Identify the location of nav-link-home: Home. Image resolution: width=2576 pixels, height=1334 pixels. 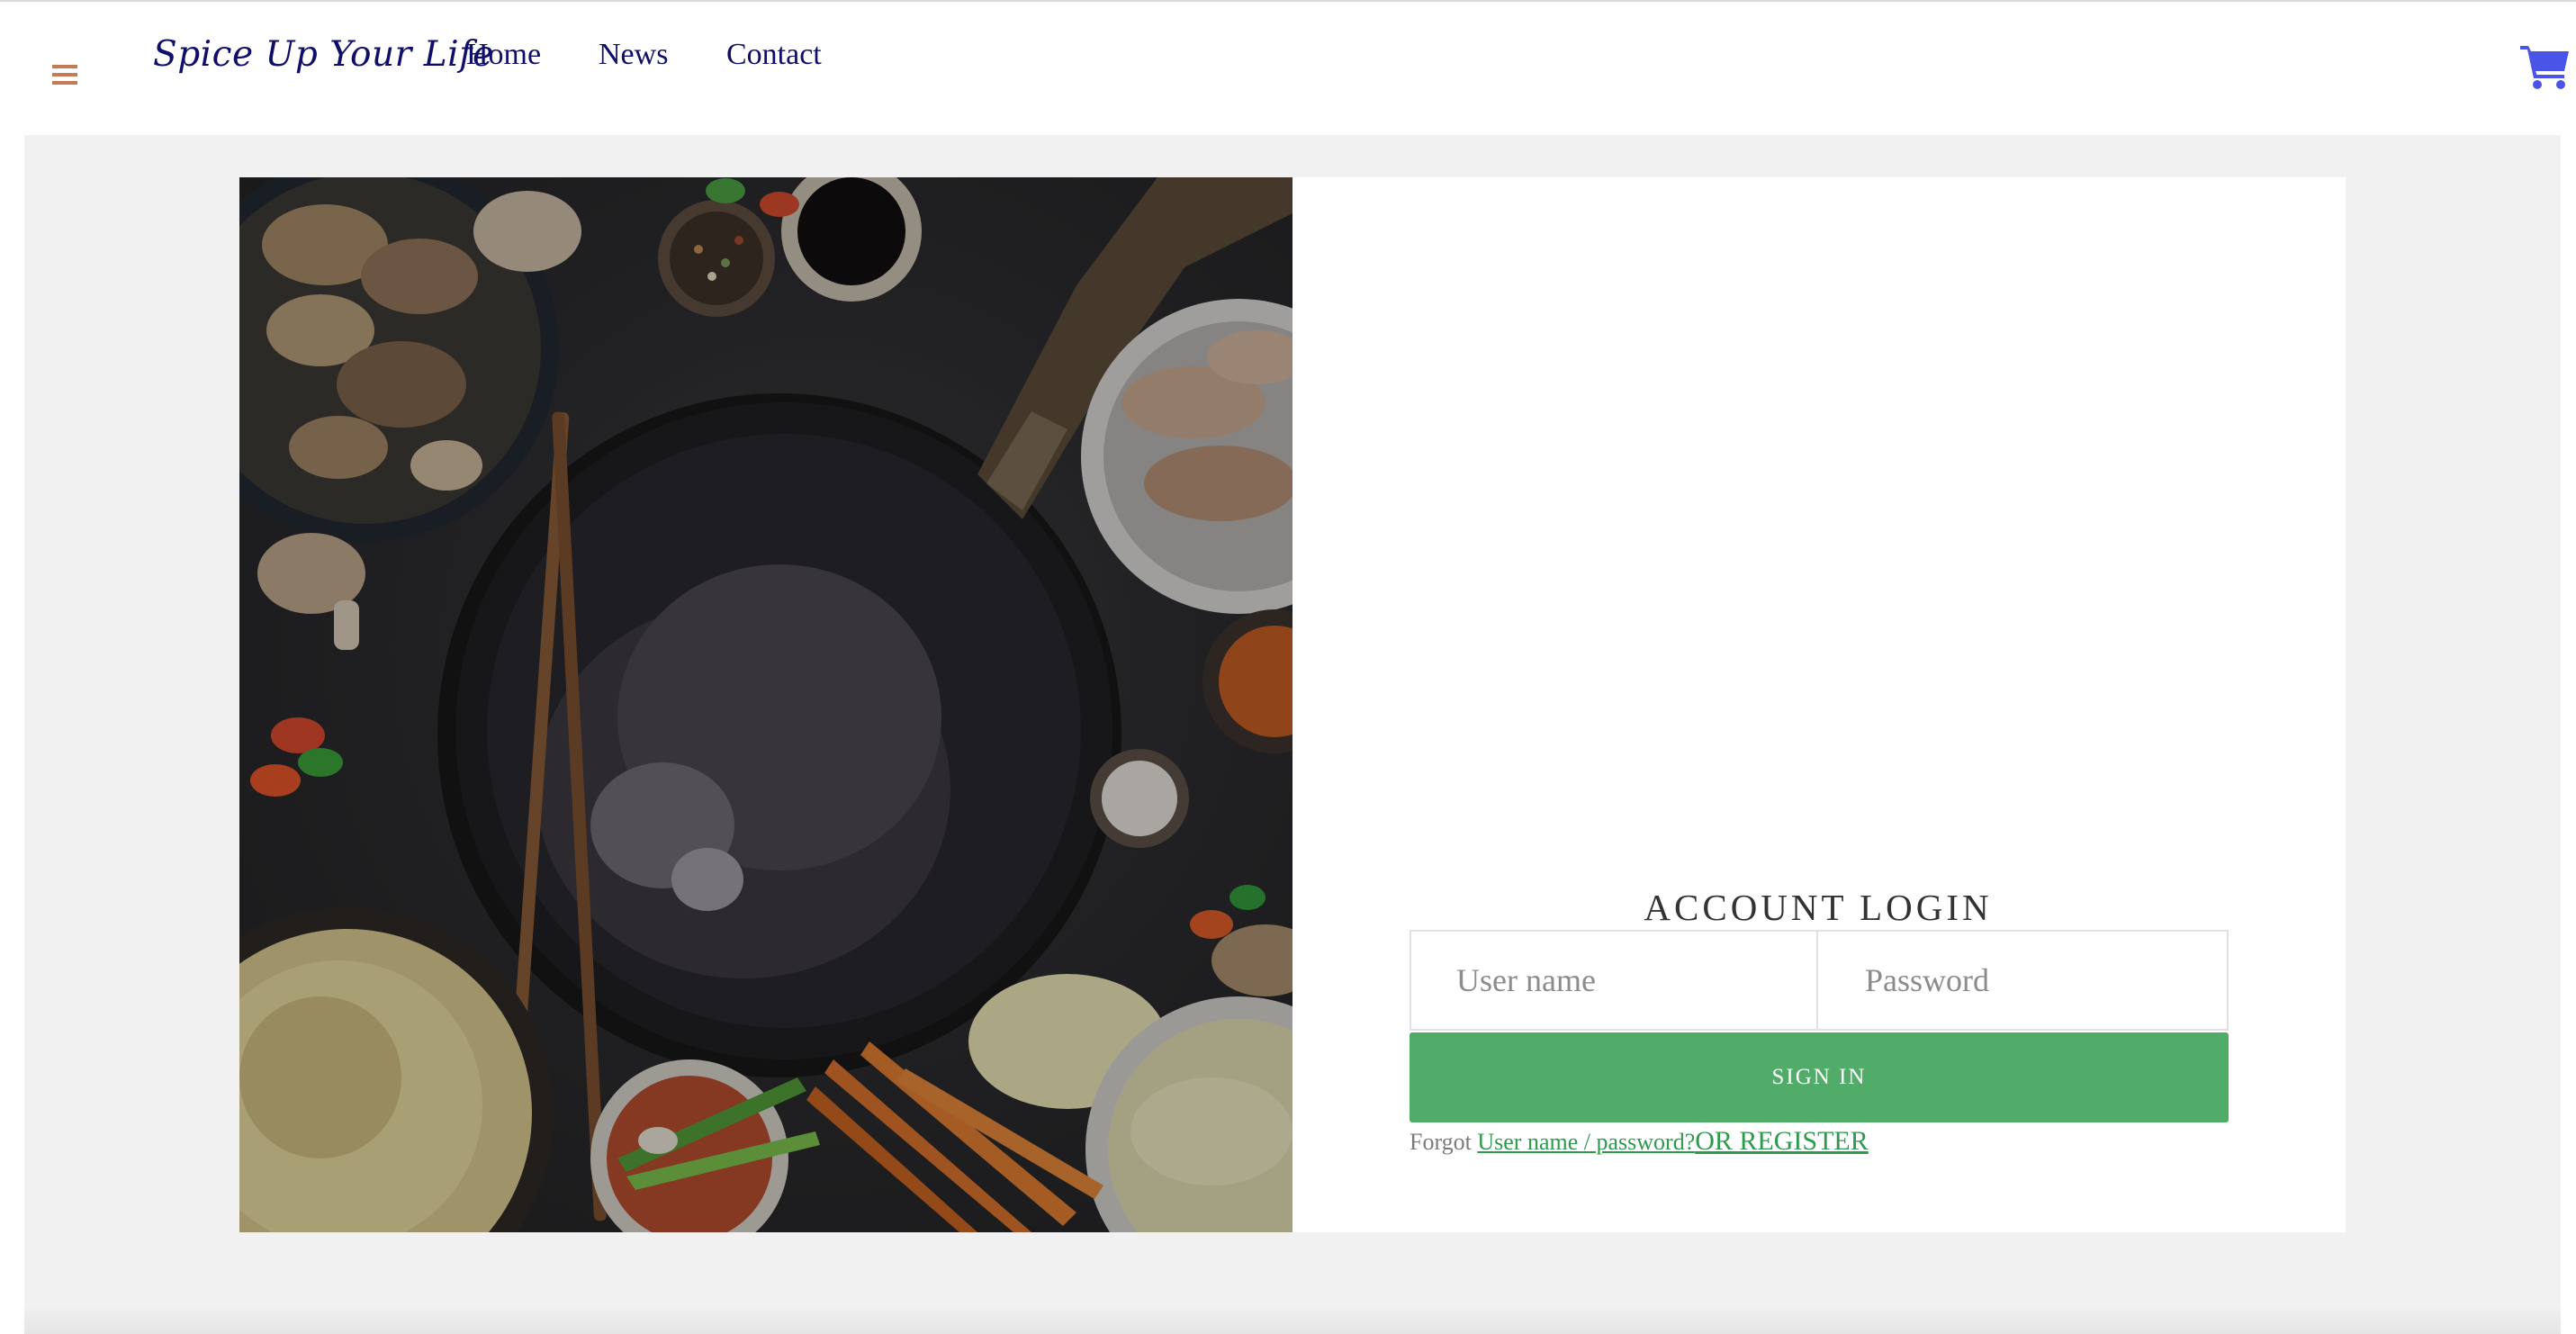
(503, 54).